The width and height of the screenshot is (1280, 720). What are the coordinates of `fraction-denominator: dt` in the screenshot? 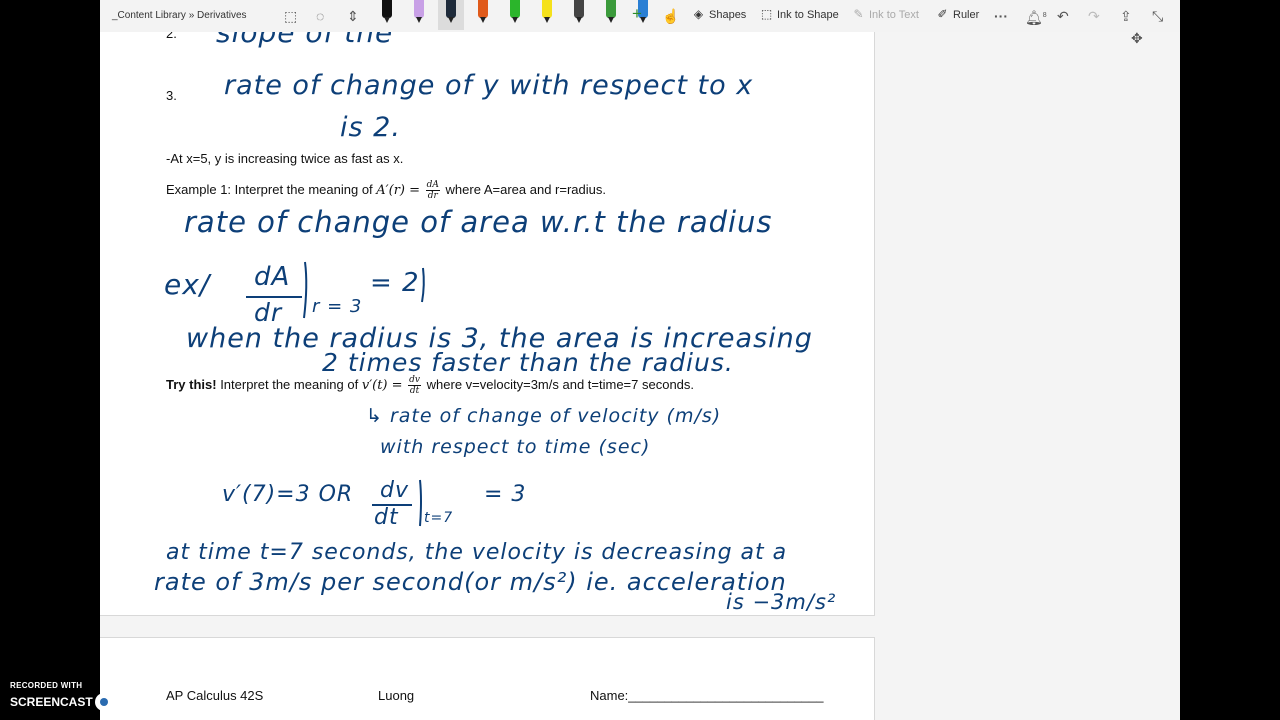 It's located at (414, 391).